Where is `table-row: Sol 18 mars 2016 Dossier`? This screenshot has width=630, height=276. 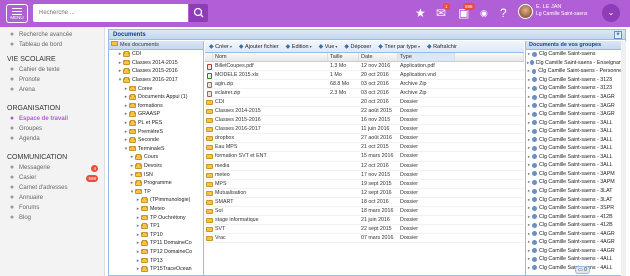 table-row: Sol 18 mars 2016 Dossier is located at coordinates (364, 211).